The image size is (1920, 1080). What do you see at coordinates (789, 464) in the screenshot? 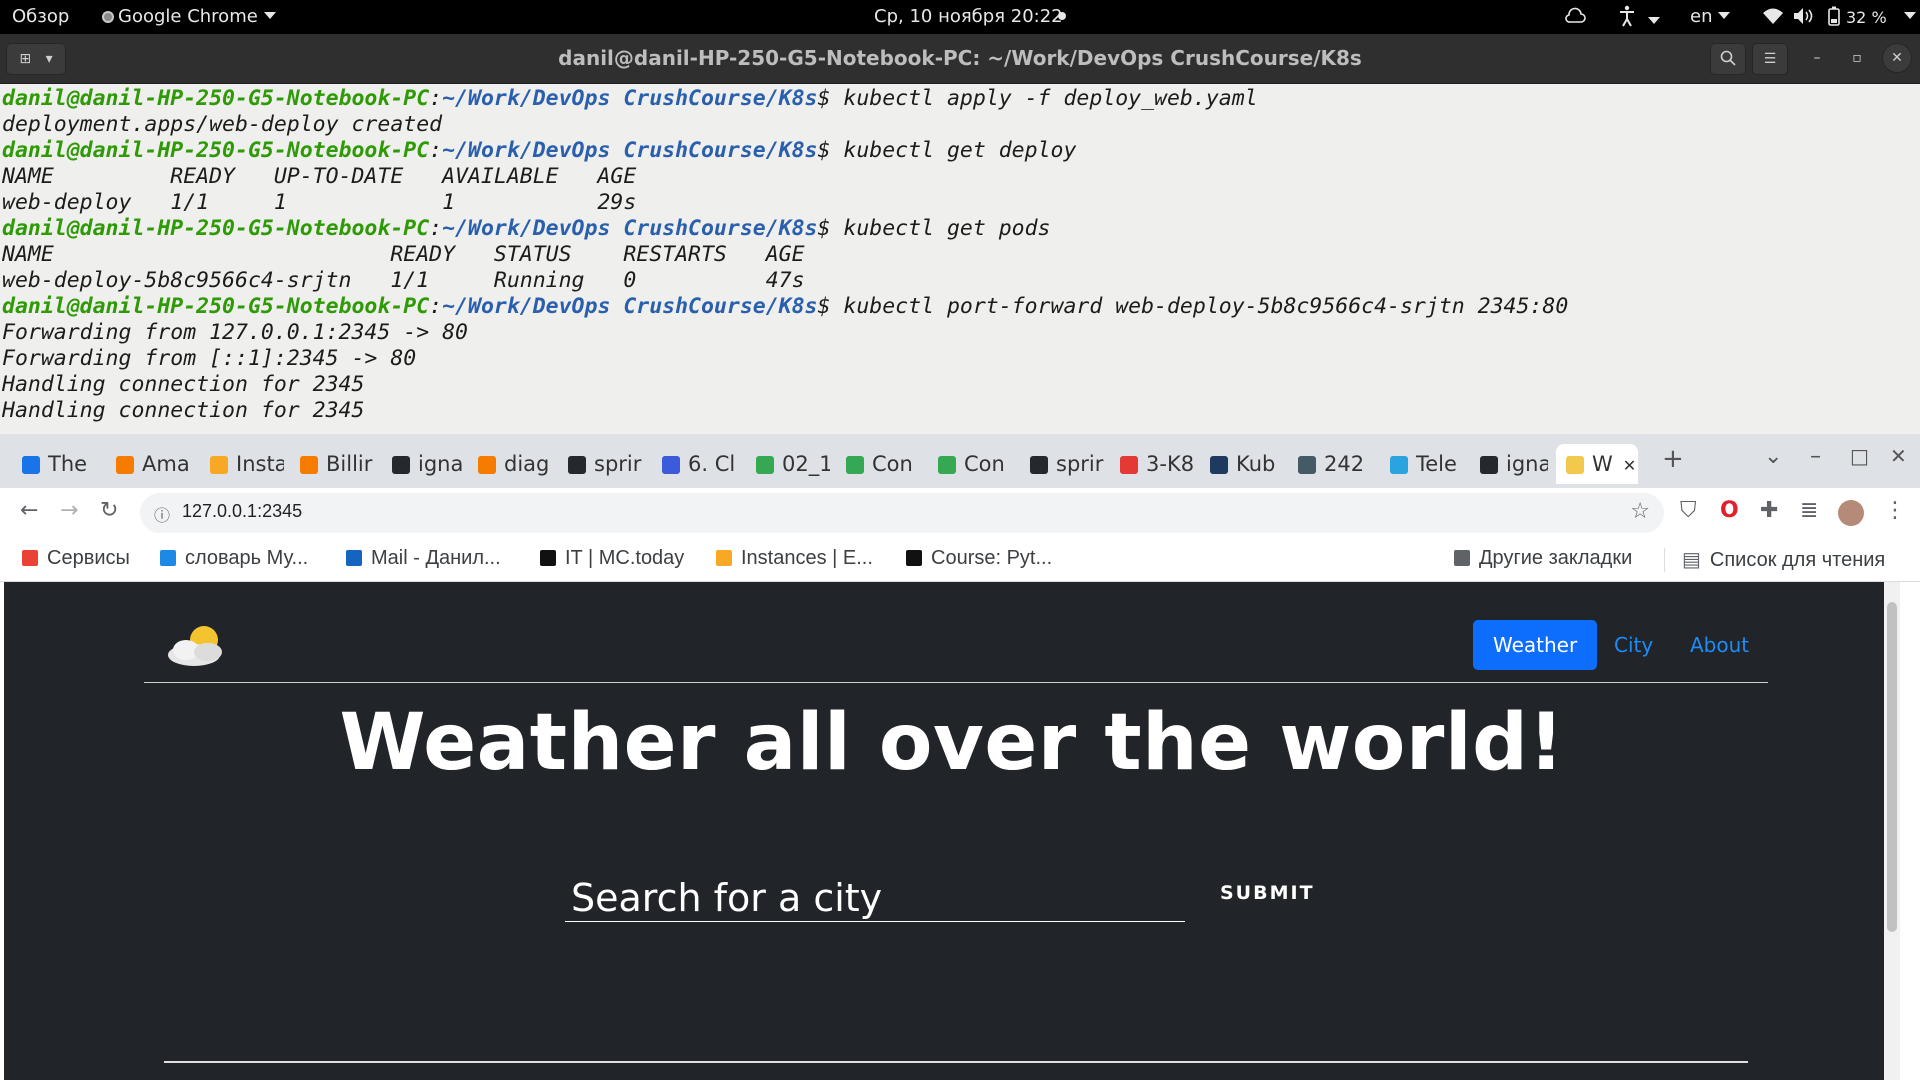
I see `browser-tab: 02_1` at bounding box center [789, 464].